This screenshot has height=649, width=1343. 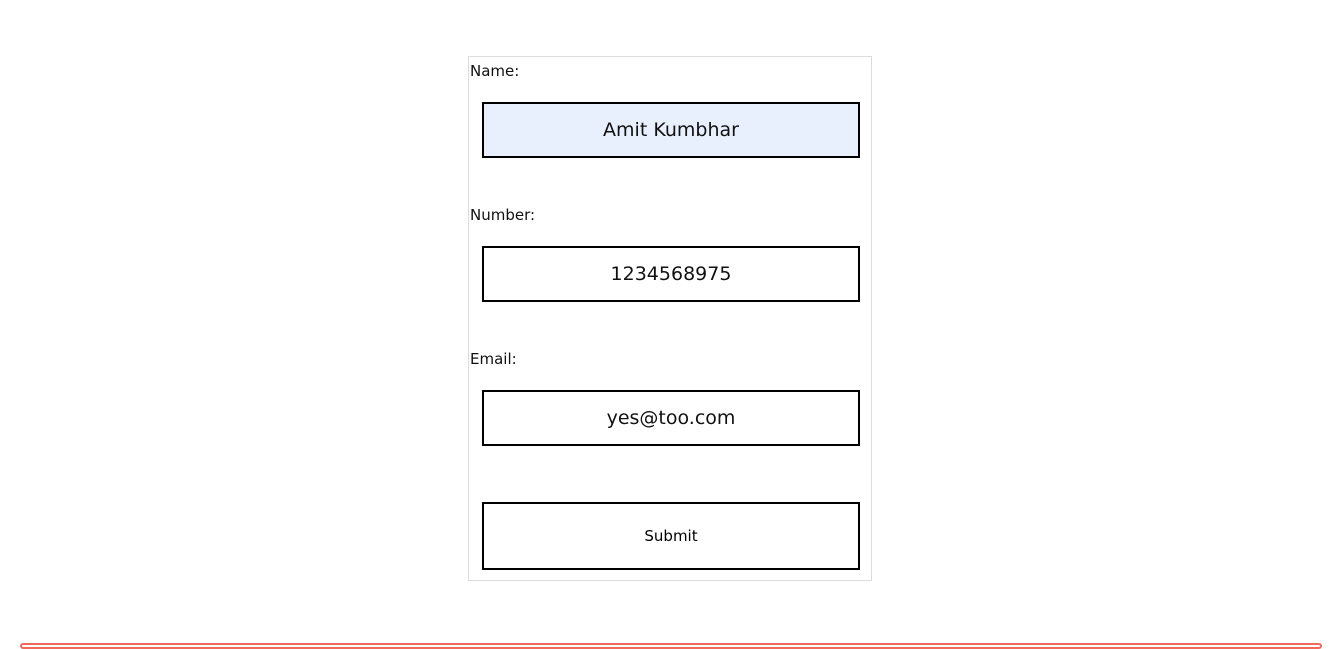 I want to click on submit-button: Submit, so click(x=671, y=536).